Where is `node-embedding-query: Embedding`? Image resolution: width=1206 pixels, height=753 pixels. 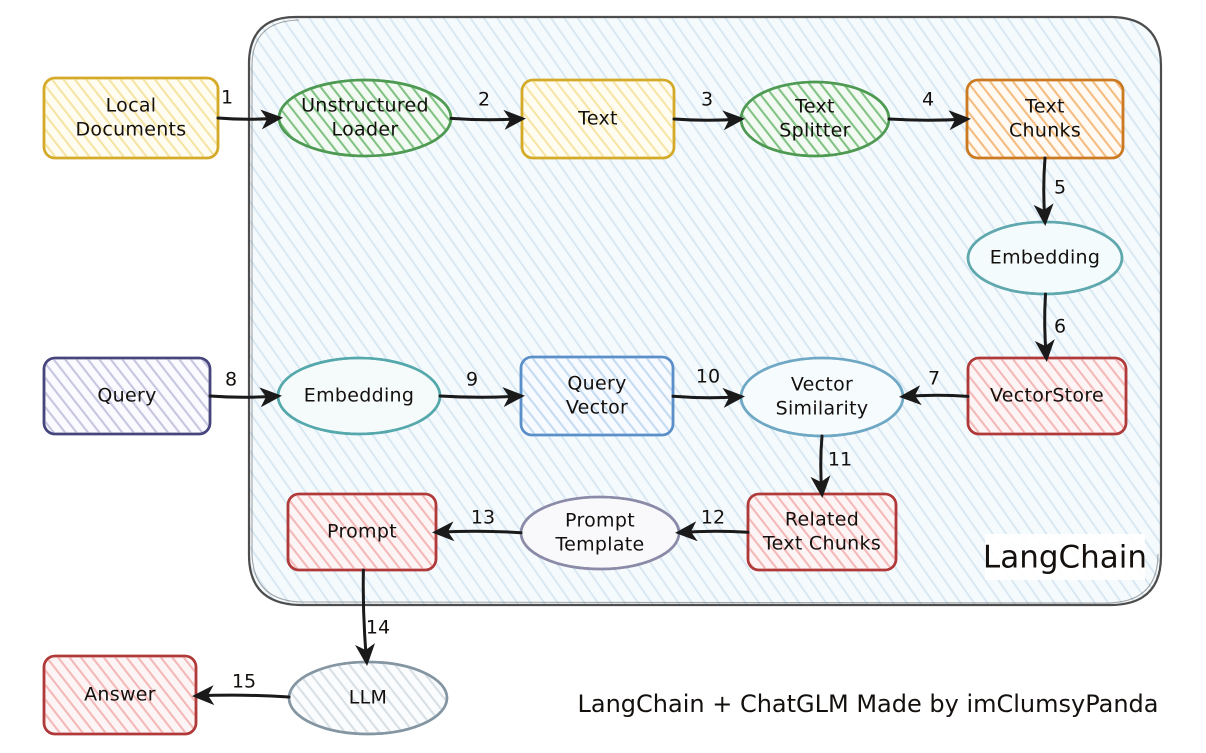
node-embedding-query: Embedding is located at coordinates (359, 396).